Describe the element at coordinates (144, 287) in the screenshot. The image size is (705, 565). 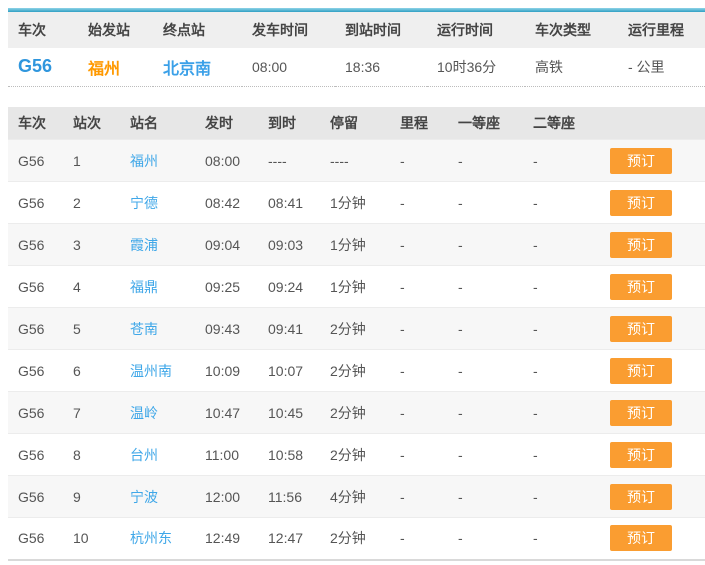
I see `station-link: 福鼎` at that location.